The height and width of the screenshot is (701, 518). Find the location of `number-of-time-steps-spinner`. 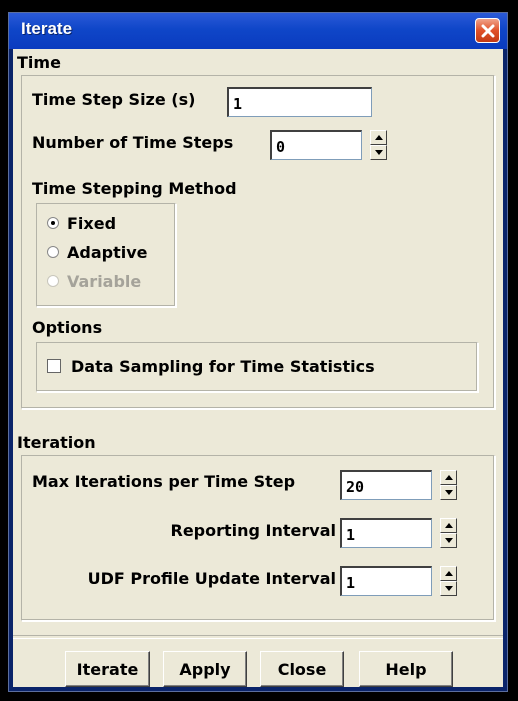

number-of-time-steps-spinner is located at coordinates (378, 145).